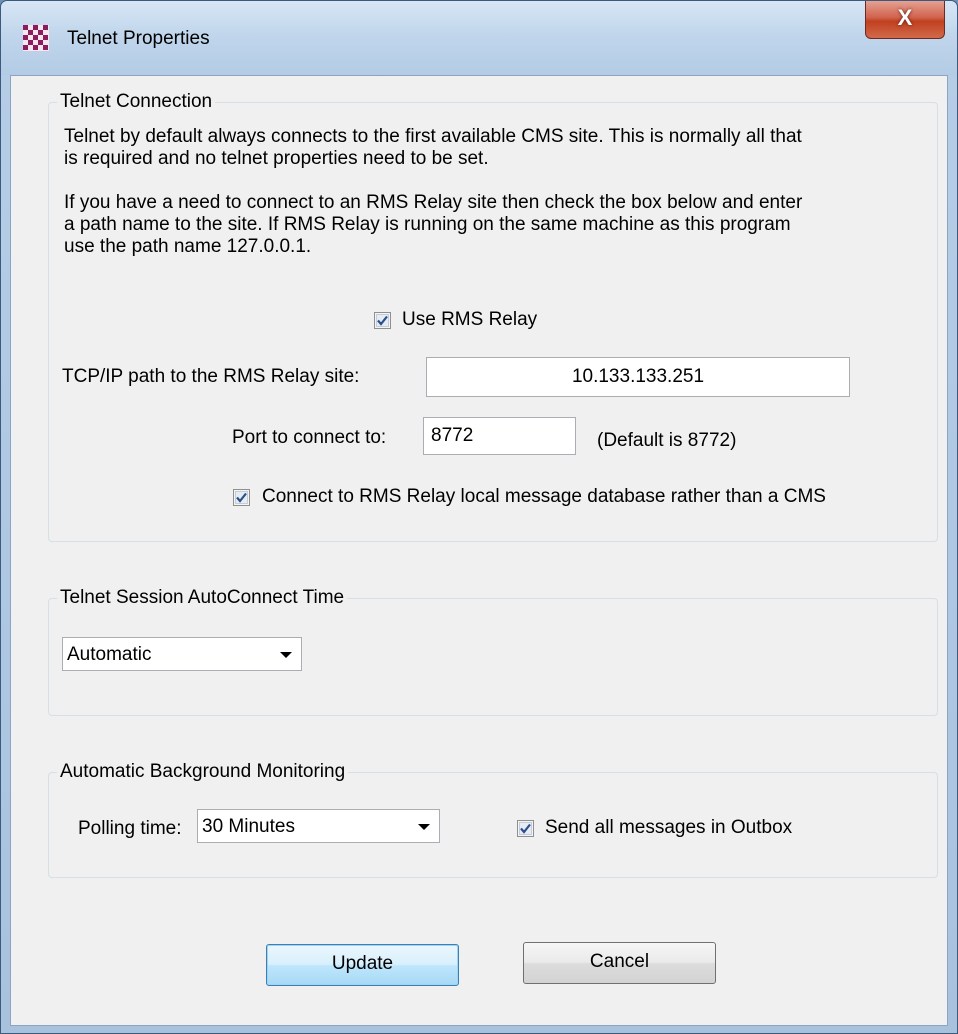  I want to click on send-all-label: Send all messages in Outbox, so click(668, 828).